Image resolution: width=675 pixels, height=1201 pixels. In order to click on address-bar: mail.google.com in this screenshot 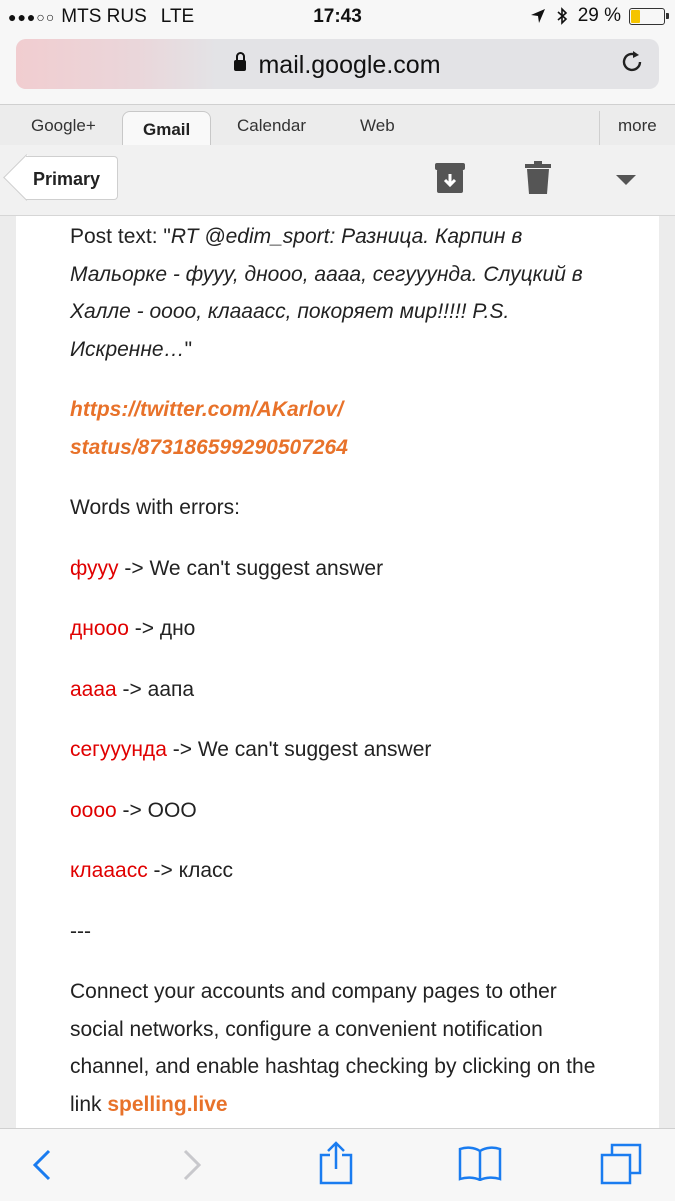, I will do `click(337, 64)`.